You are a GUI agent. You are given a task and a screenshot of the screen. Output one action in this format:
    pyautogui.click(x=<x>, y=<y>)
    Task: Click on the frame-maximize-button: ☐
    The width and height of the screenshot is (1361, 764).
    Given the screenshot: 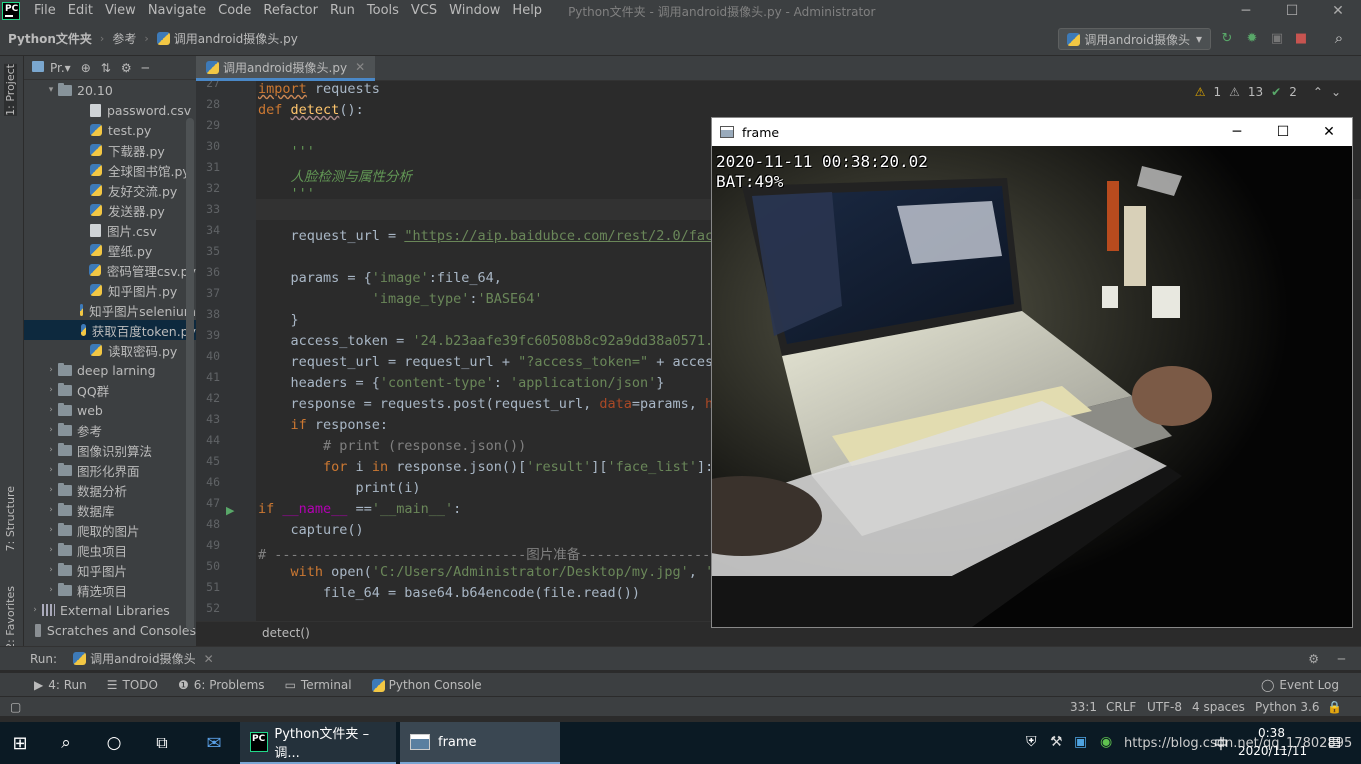 What is the action you would take?
    pyautogui.click(x=1283, y=132)
    